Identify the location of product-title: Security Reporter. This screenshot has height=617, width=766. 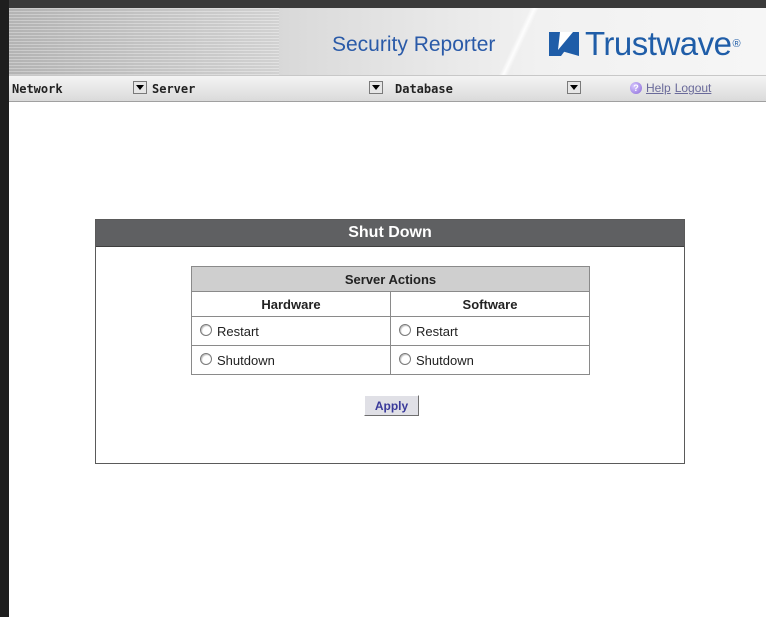
(414, 44).